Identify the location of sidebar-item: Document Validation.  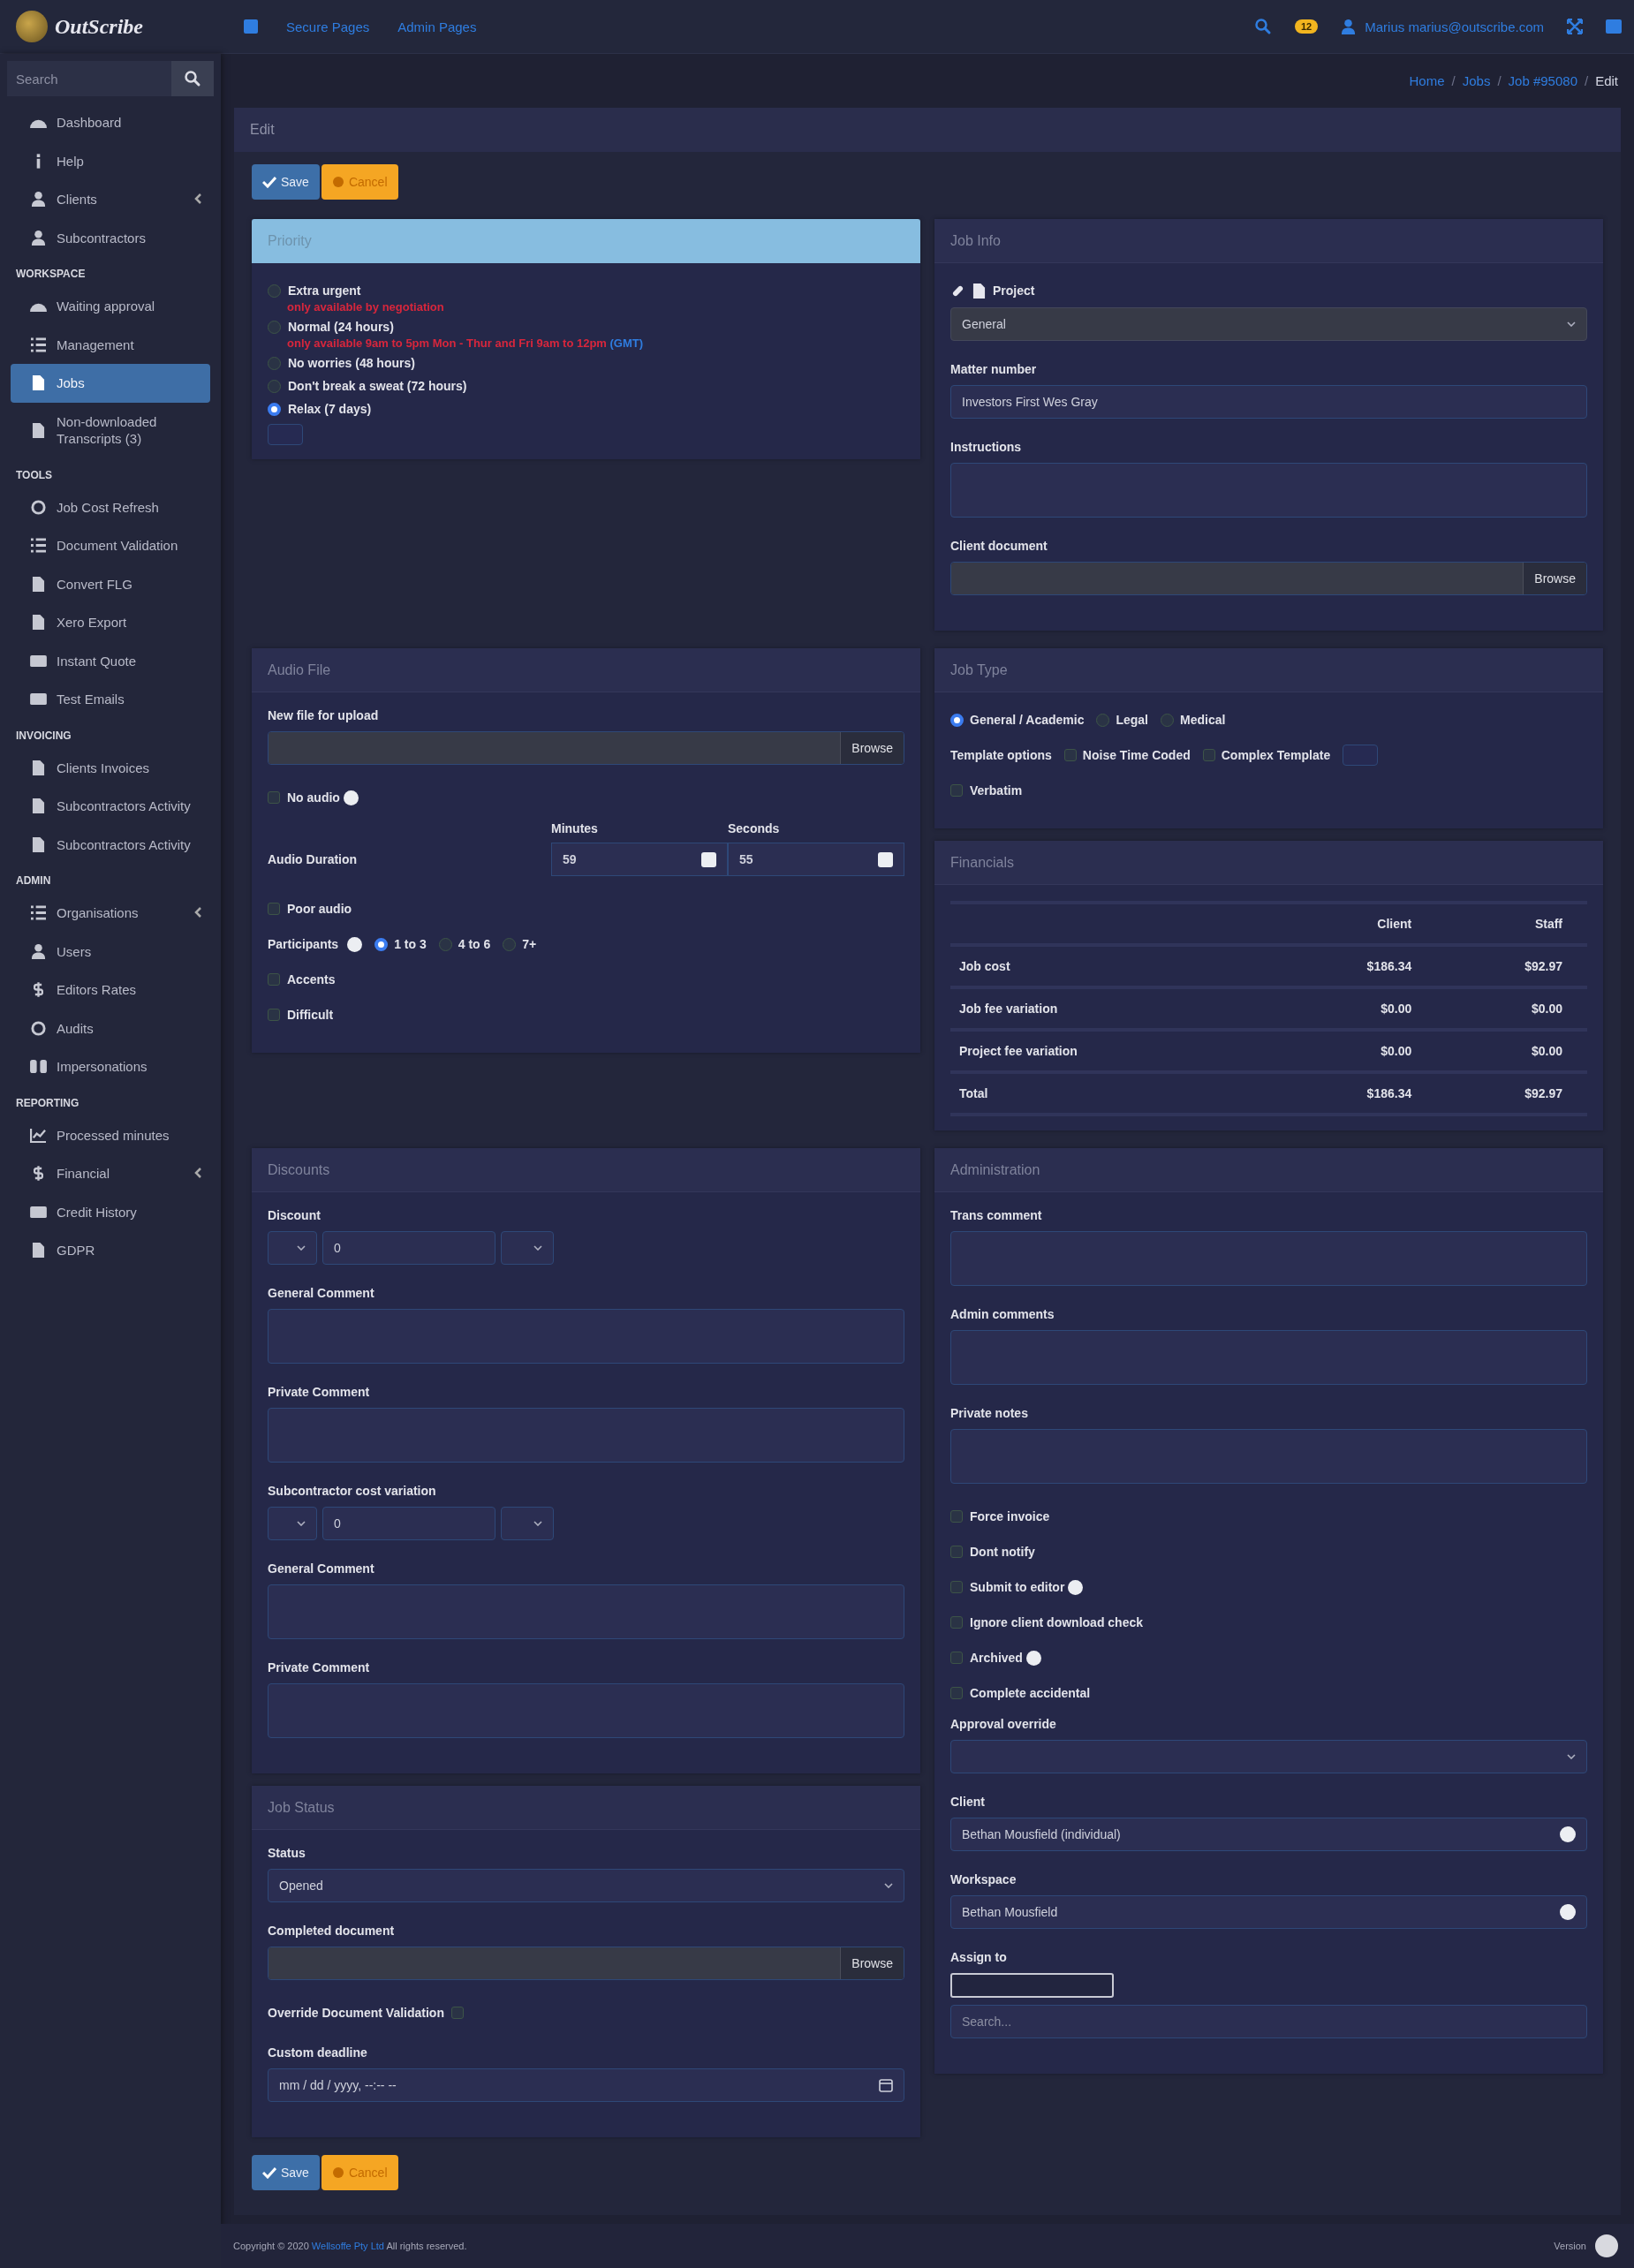
(111, 545).